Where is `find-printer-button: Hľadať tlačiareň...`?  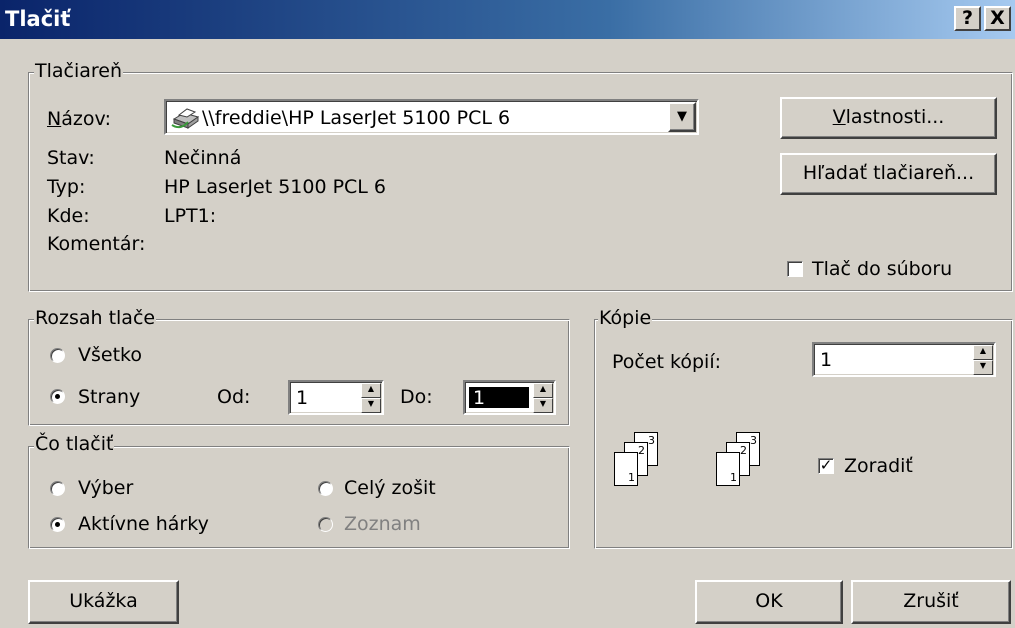
find-printer-button: Hľadať tlačiareň... is located at coordinates (888, 174).